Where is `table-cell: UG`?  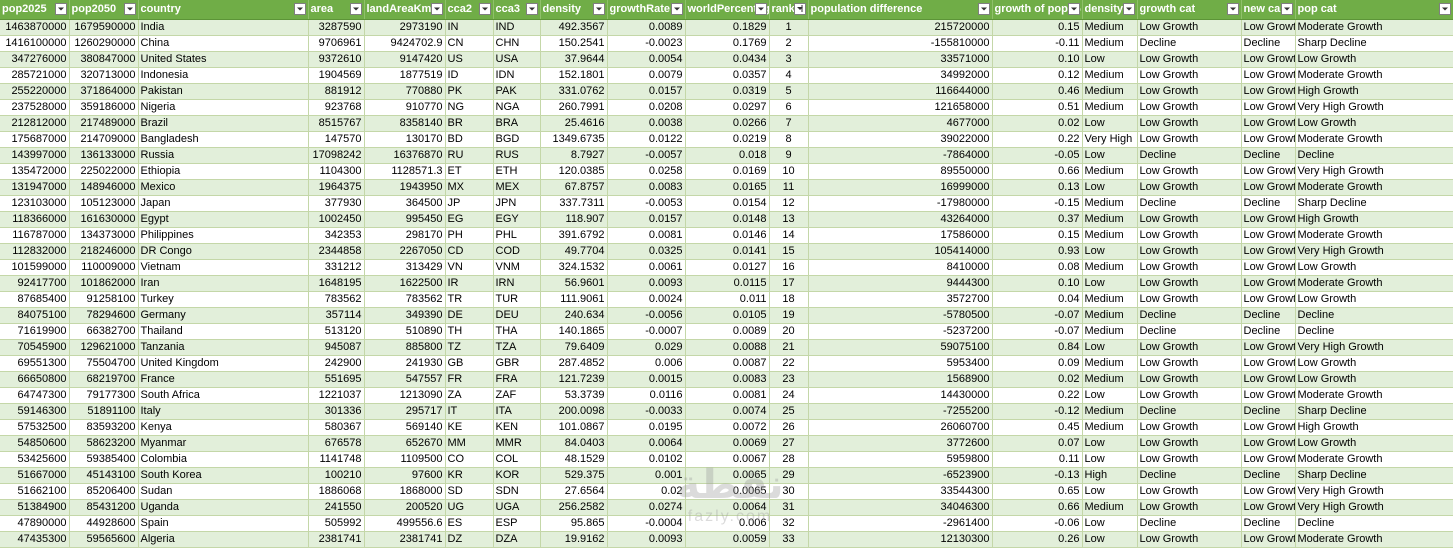 table-cell: UG is located at coordinates (469, 507).